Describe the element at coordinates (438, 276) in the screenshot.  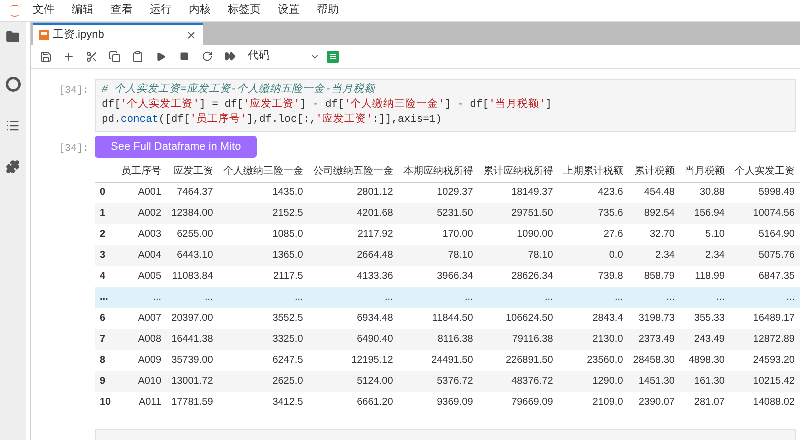
I see `table-cell: 3966.34` at that location.